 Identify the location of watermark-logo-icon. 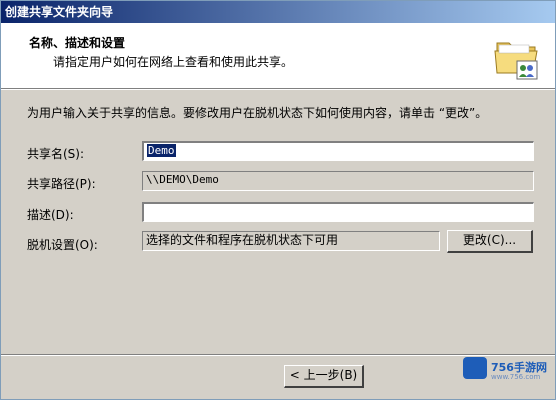
(475, 368).